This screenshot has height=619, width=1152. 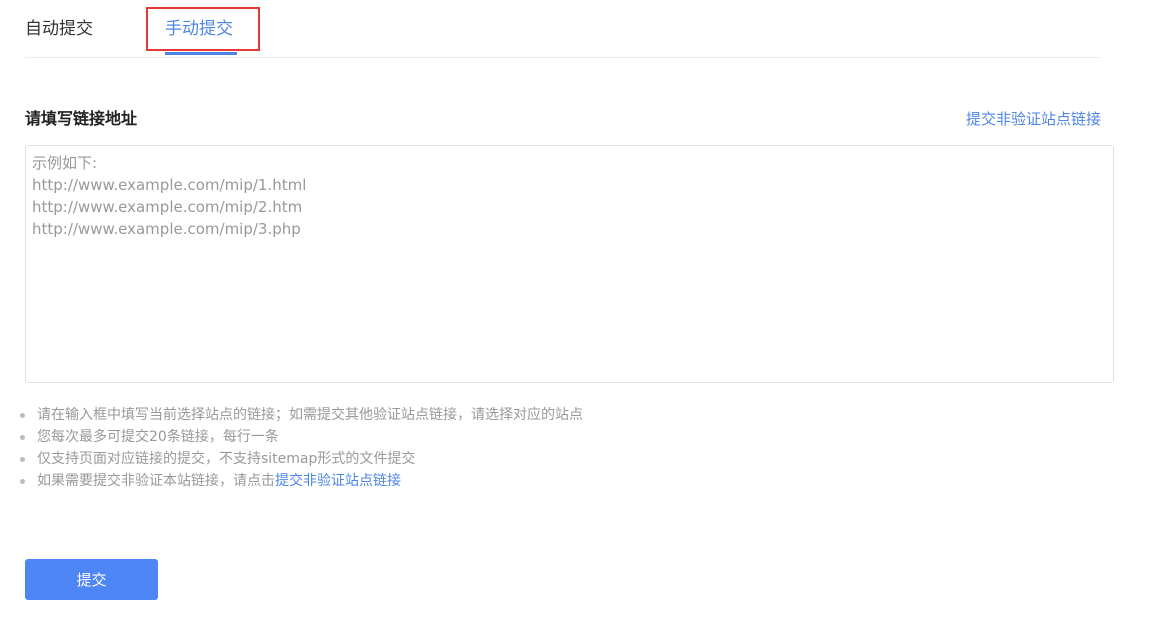 I want to click on tip-item: 请在输入框中填写当前选择站点的链接；如需提交其他验证站点链接，请选择对应的站点, so click(x=301, y=415).